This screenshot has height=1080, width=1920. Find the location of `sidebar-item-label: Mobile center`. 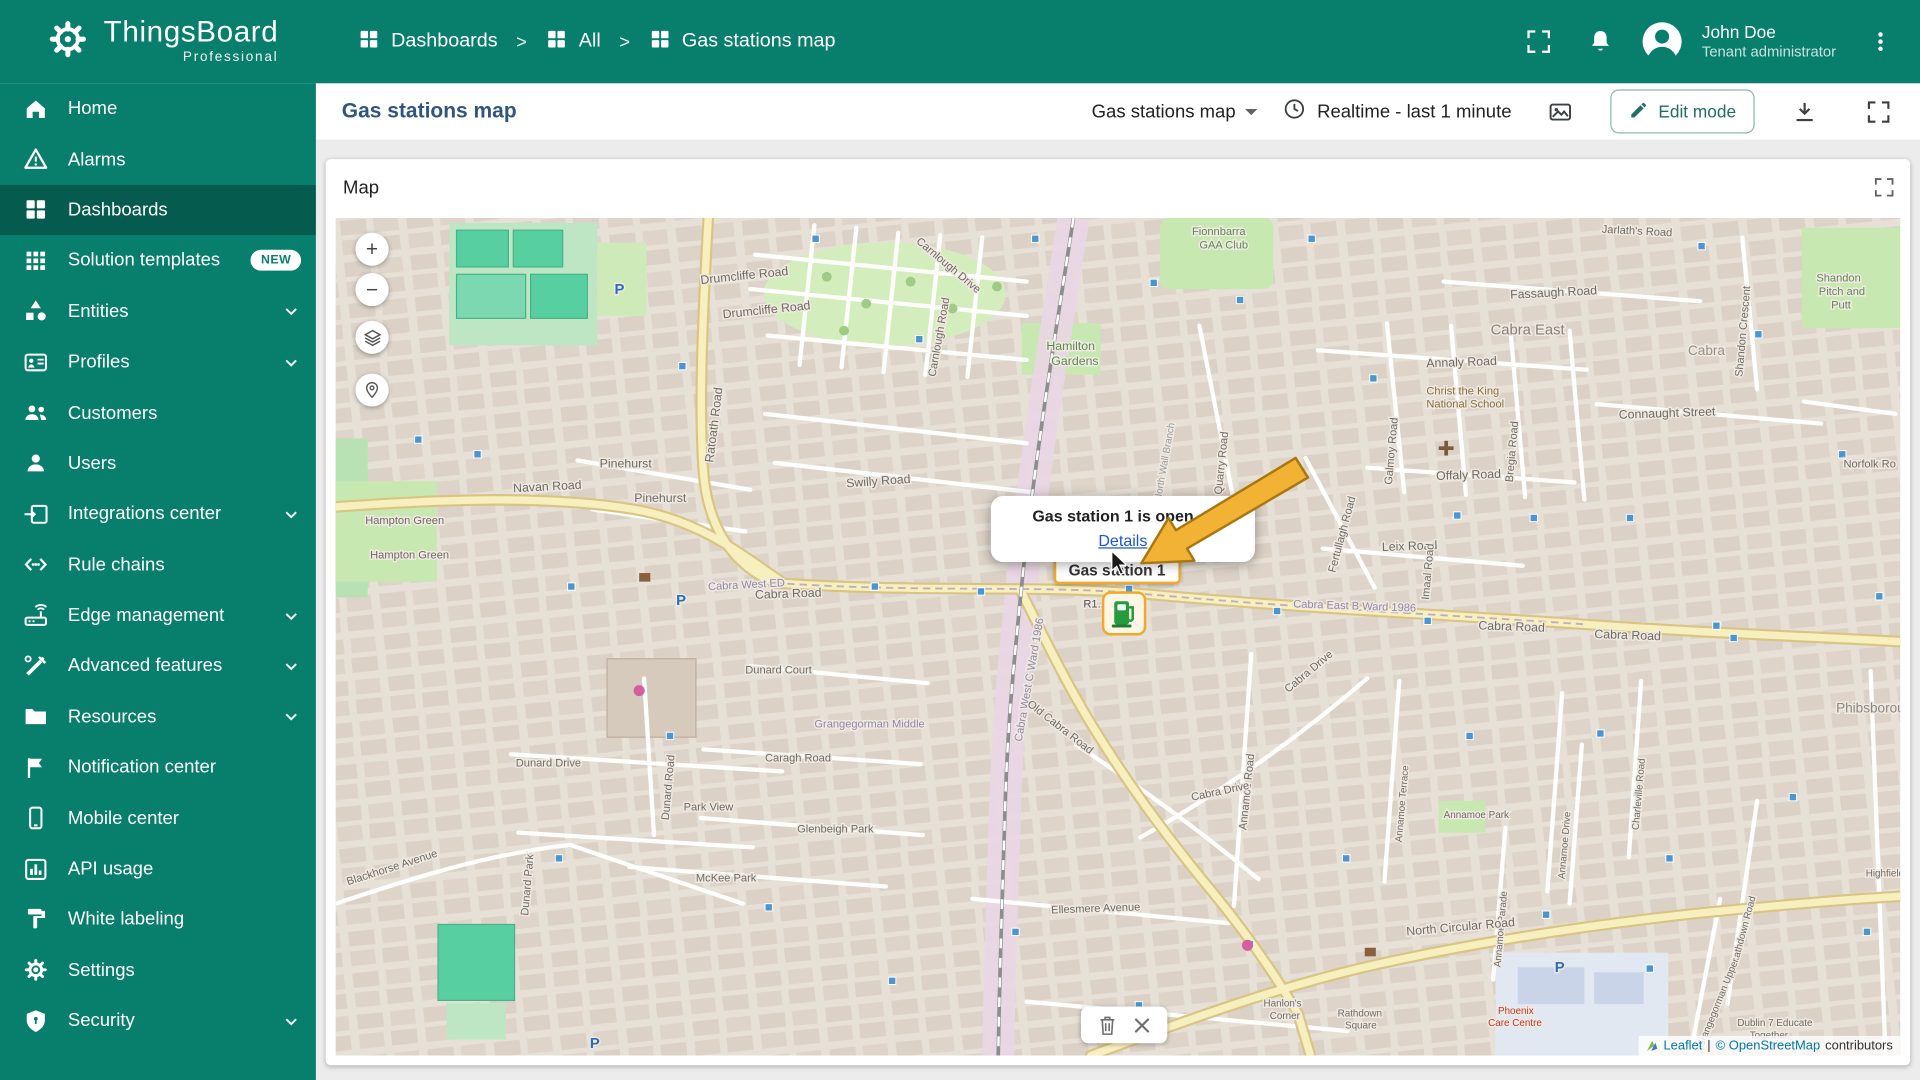

sidebar-item-label: Mobile center is located at coordinates (123, 818).